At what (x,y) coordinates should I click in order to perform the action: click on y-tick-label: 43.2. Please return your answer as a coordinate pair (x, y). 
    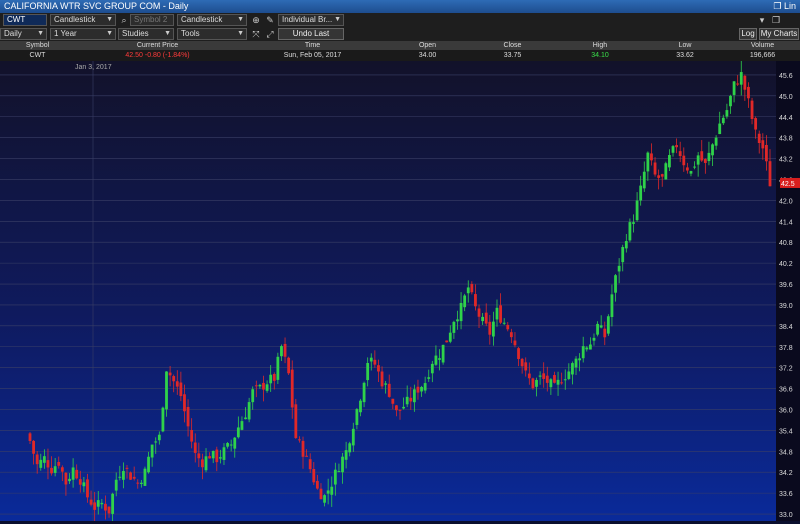
    Looking at the image, I should click on (786, 160).